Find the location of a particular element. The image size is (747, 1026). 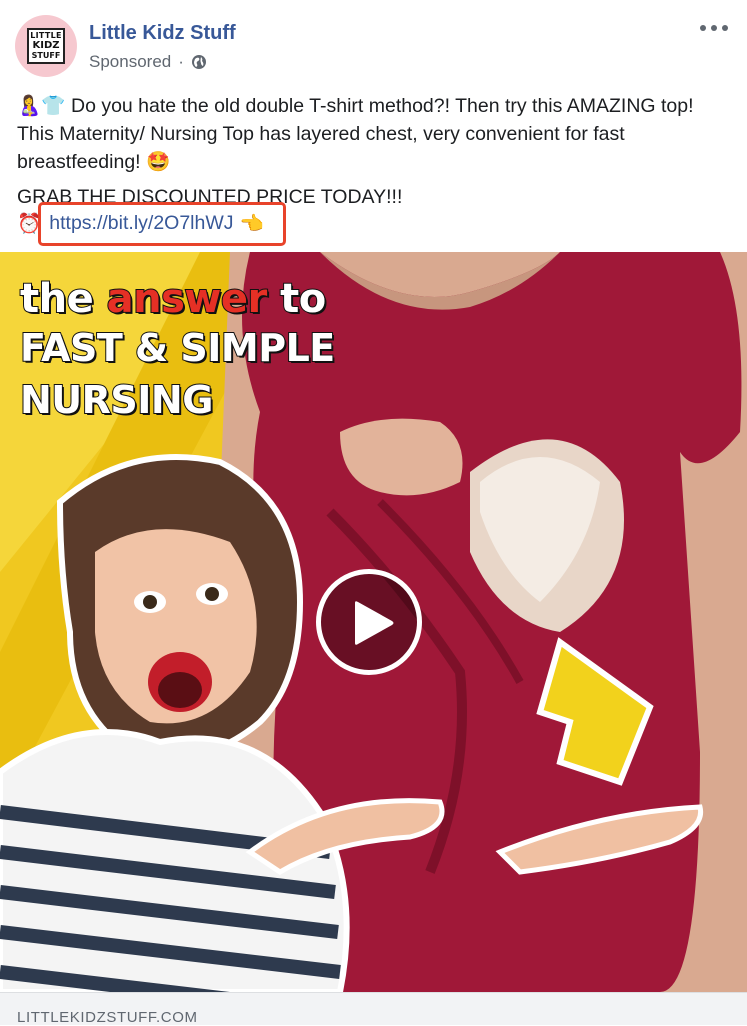

globe-icon is located at coordinates (199, 62).